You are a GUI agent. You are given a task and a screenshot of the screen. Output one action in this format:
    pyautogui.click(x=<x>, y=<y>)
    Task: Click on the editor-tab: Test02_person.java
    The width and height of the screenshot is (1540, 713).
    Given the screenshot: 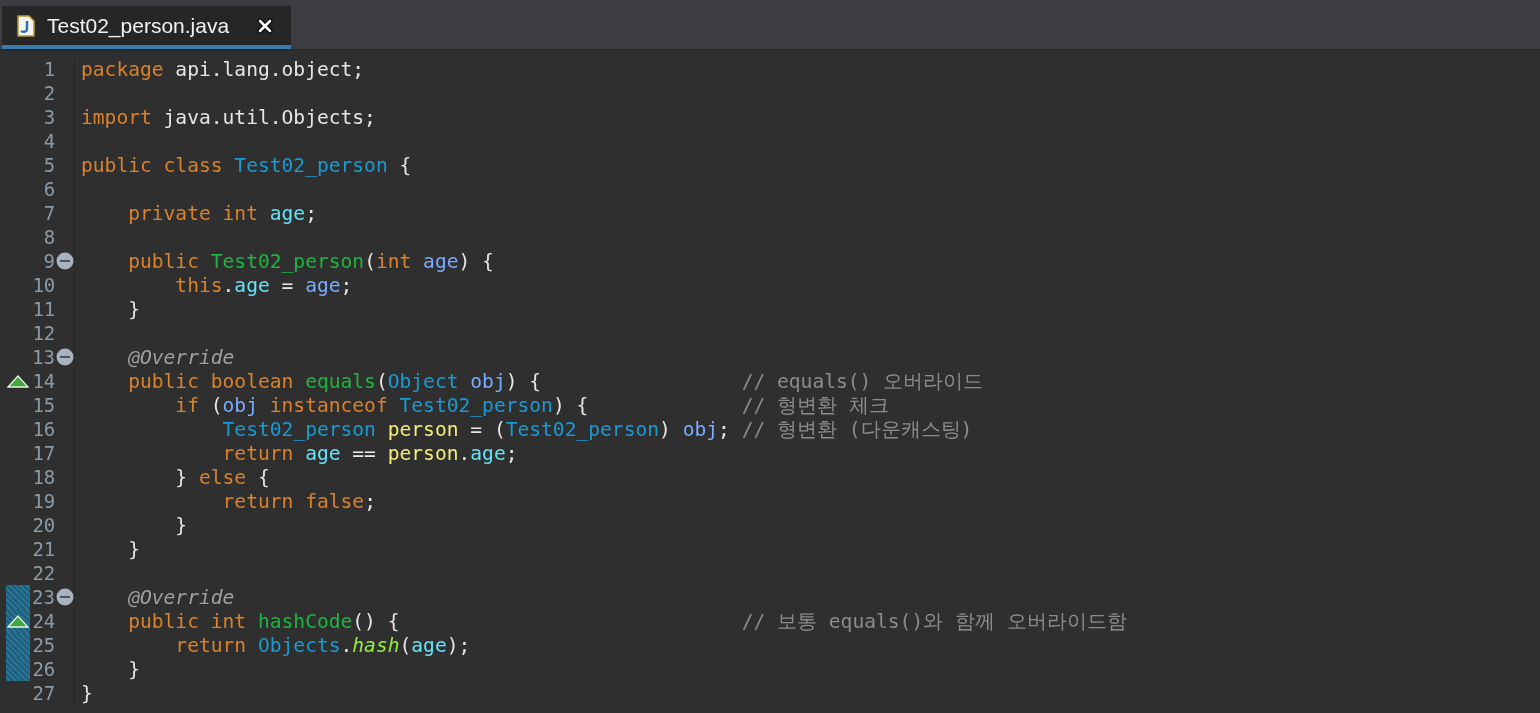 What is the action you would take?
    pyautogui.click(x=147, y=27)
    